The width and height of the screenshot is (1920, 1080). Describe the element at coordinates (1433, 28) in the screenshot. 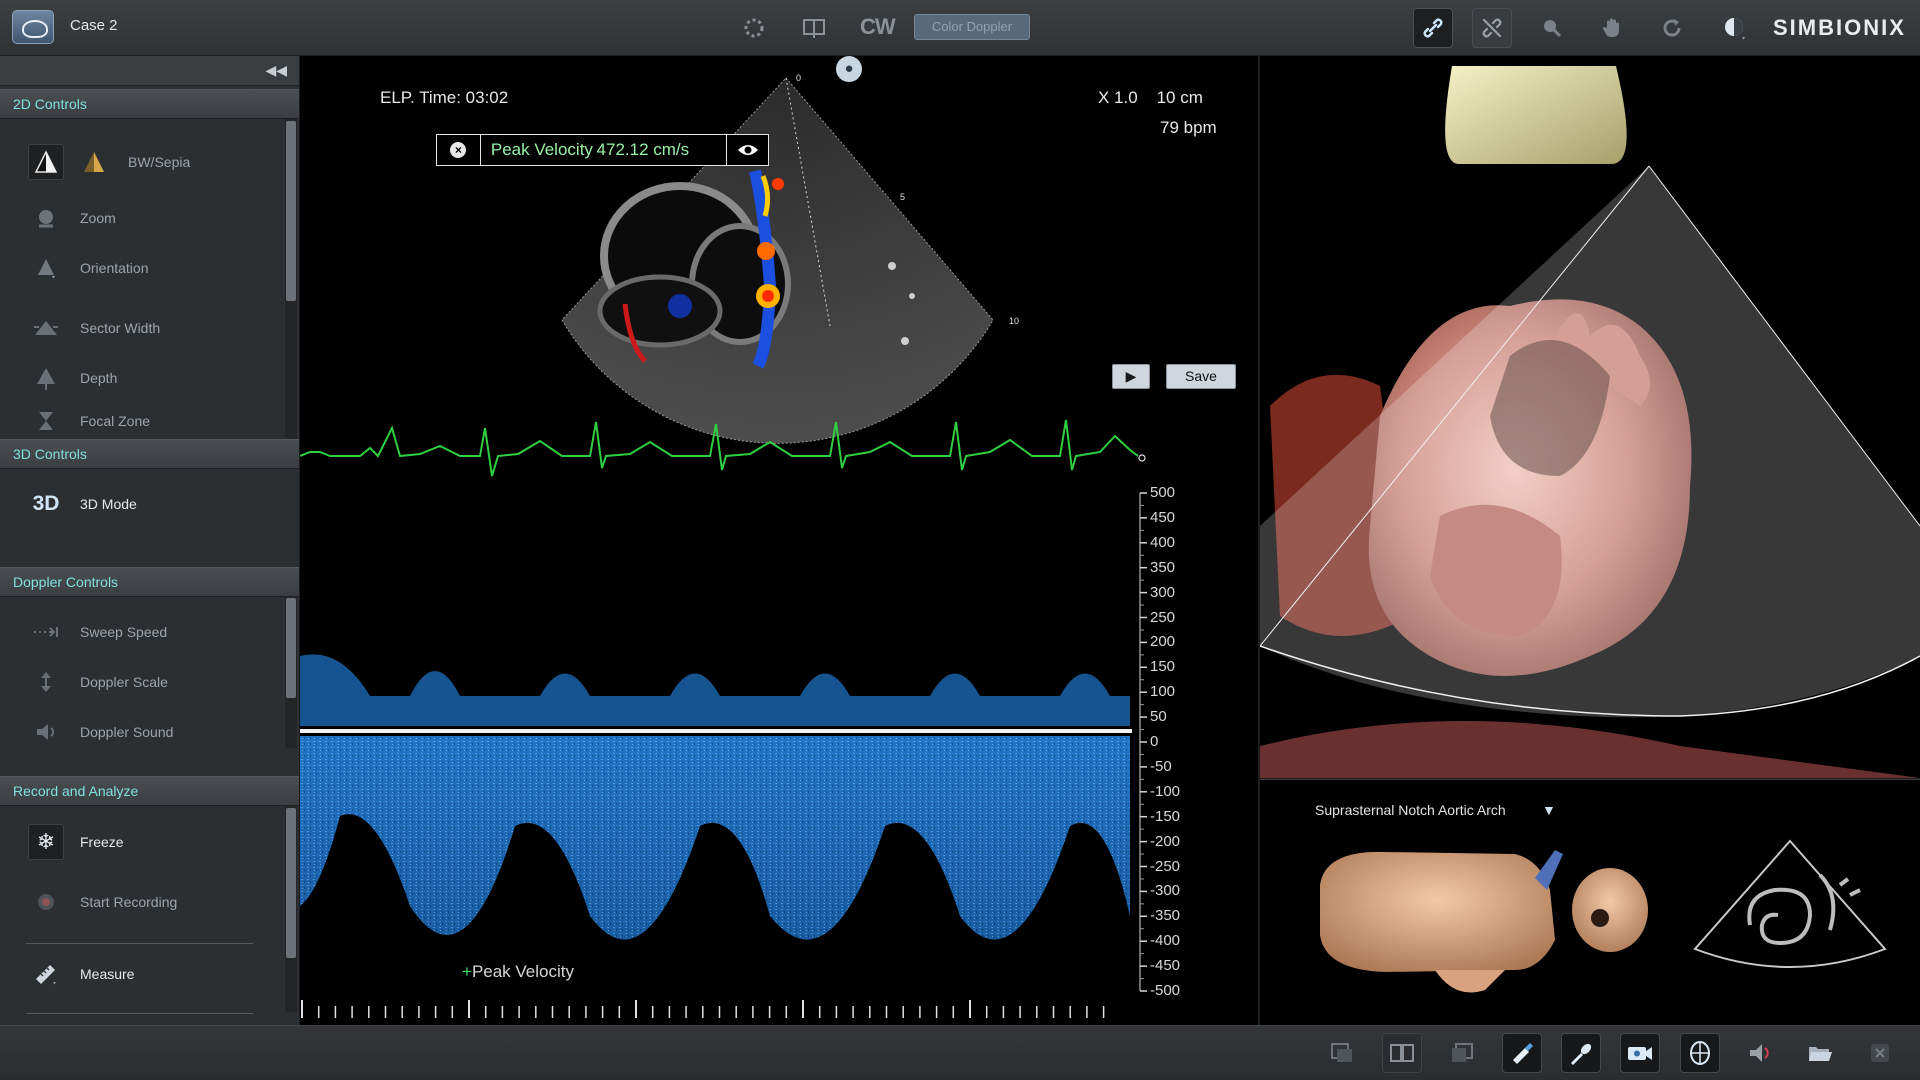

I see `link-probe-button` at that location.